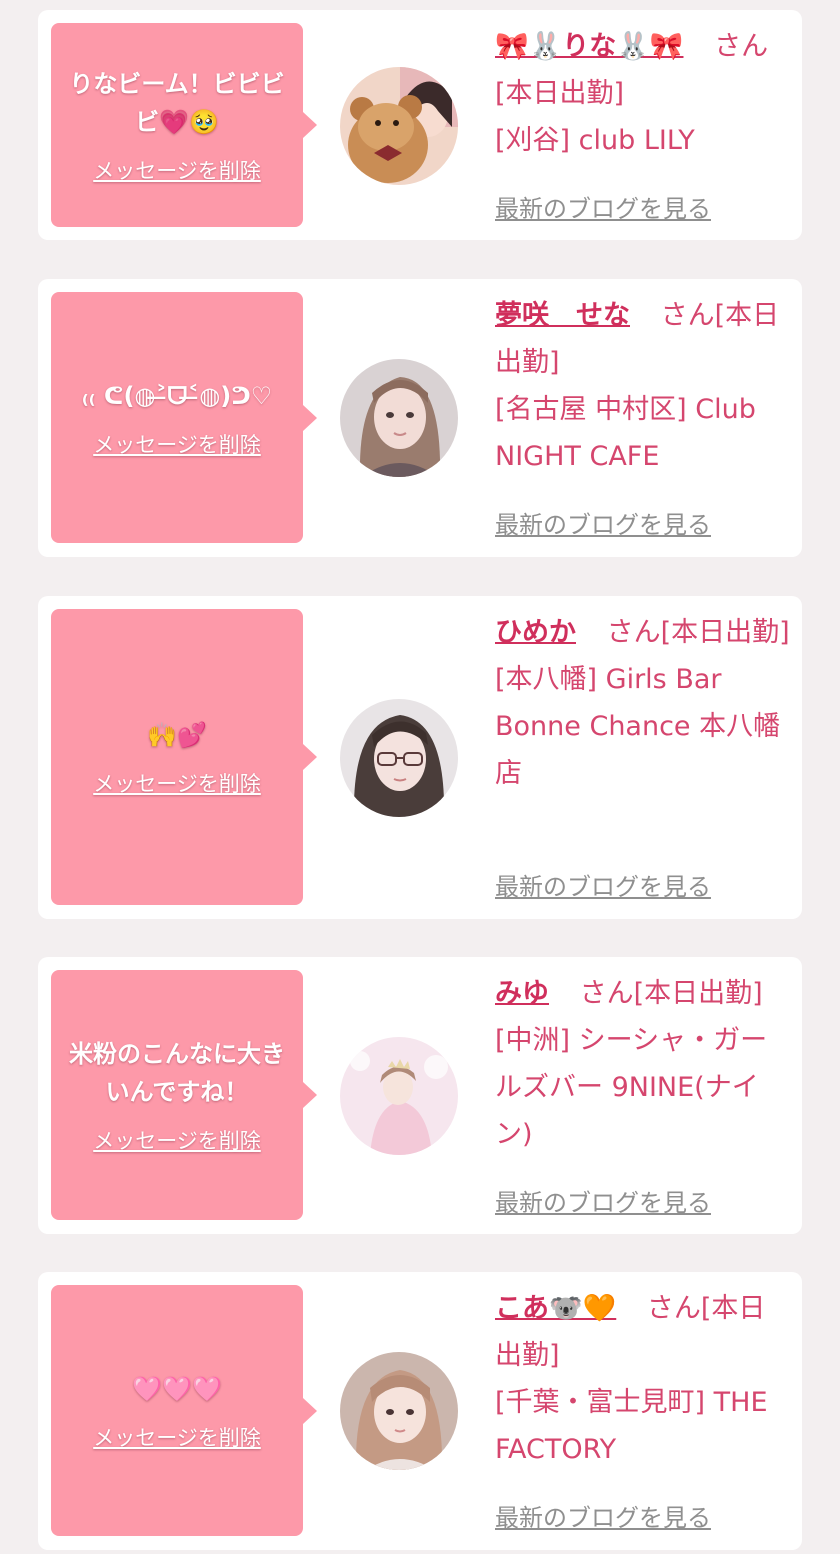 Image resolution: width=840 pixels, height=1554 pixels. I want to click on message-text: ₍₍ ᕦ(◍˃̶ᗜ˂̶◍)ᕤ♡, so click(177, 395).